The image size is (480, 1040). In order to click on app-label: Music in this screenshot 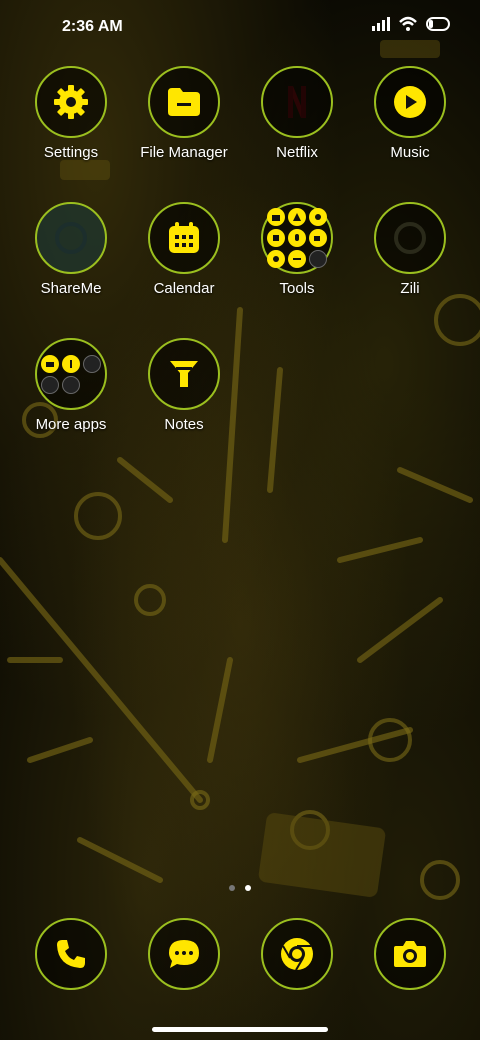, I will do `click(410, 152)`.